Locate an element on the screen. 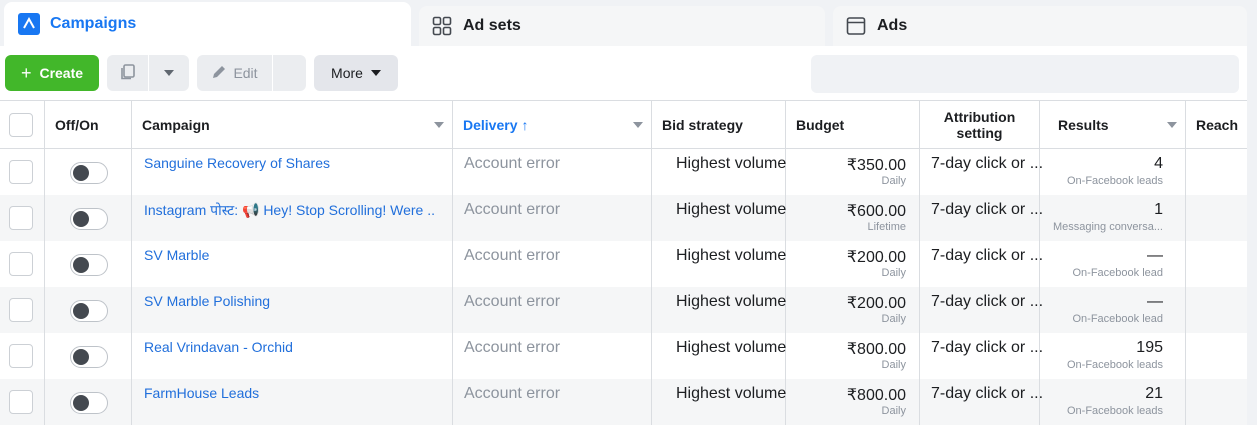 This screenshot has height=425, width=1257. budget-value: ₹200.00 is located at coordinates (876, 303).